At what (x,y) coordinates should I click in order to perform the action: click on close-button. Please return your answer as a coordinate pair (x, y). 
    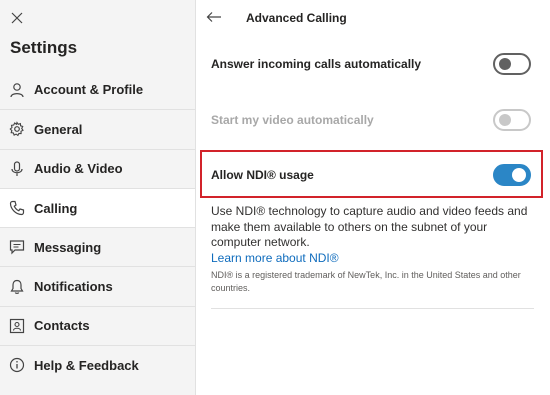
    Looking at the image, I should click on (17, 18).